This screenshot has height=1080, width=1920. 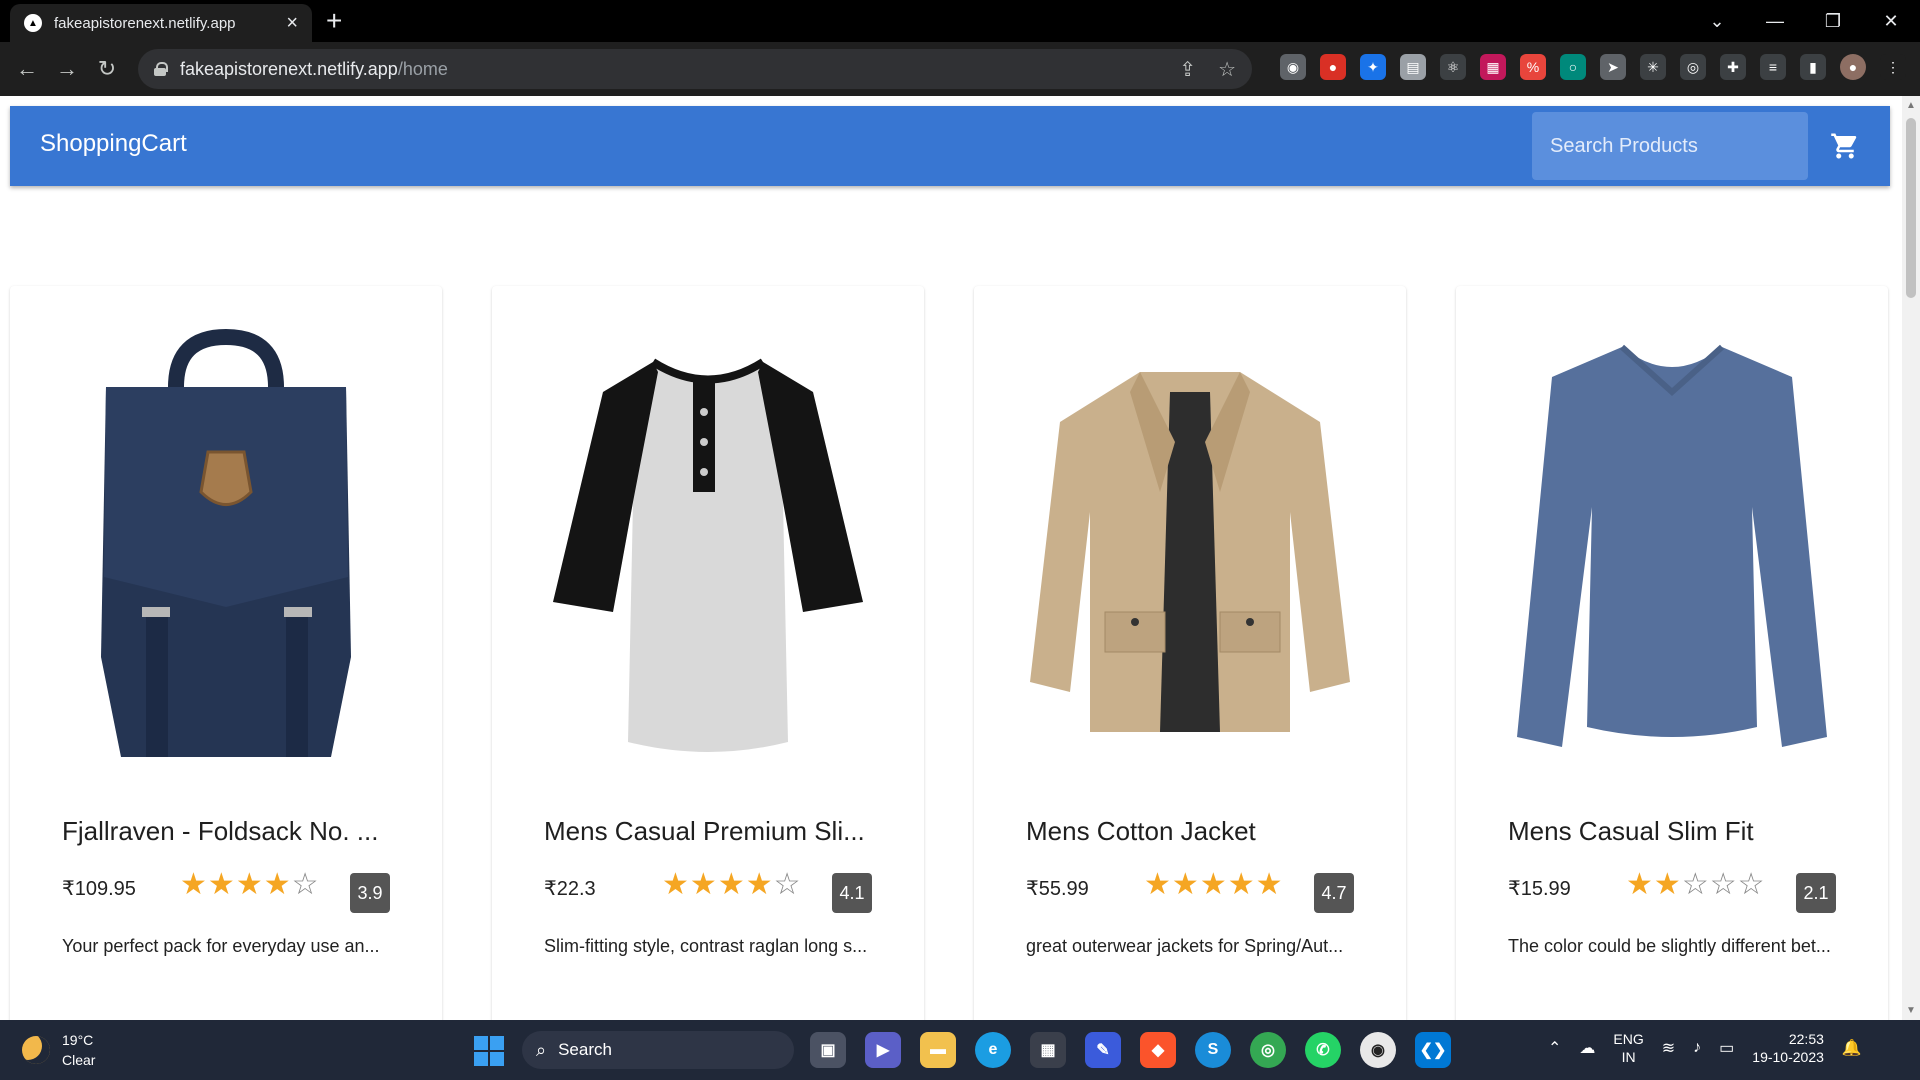 I want to click on moon-icon, so click(x=36, y=1050).